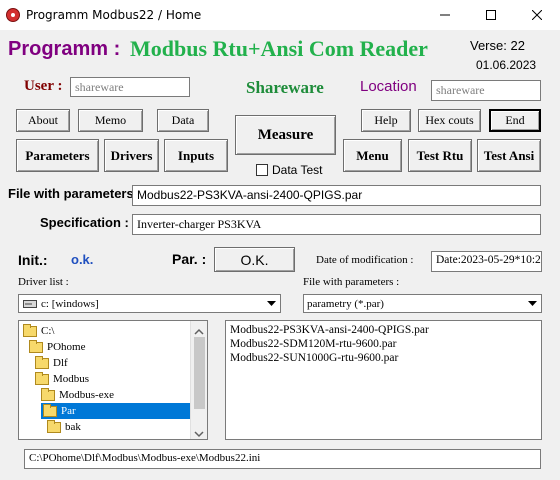 This screenshot has width=560, height=480. Describe the element at coordinates (386, 120) in the screenshot. I see `help-button: Help` at that location.